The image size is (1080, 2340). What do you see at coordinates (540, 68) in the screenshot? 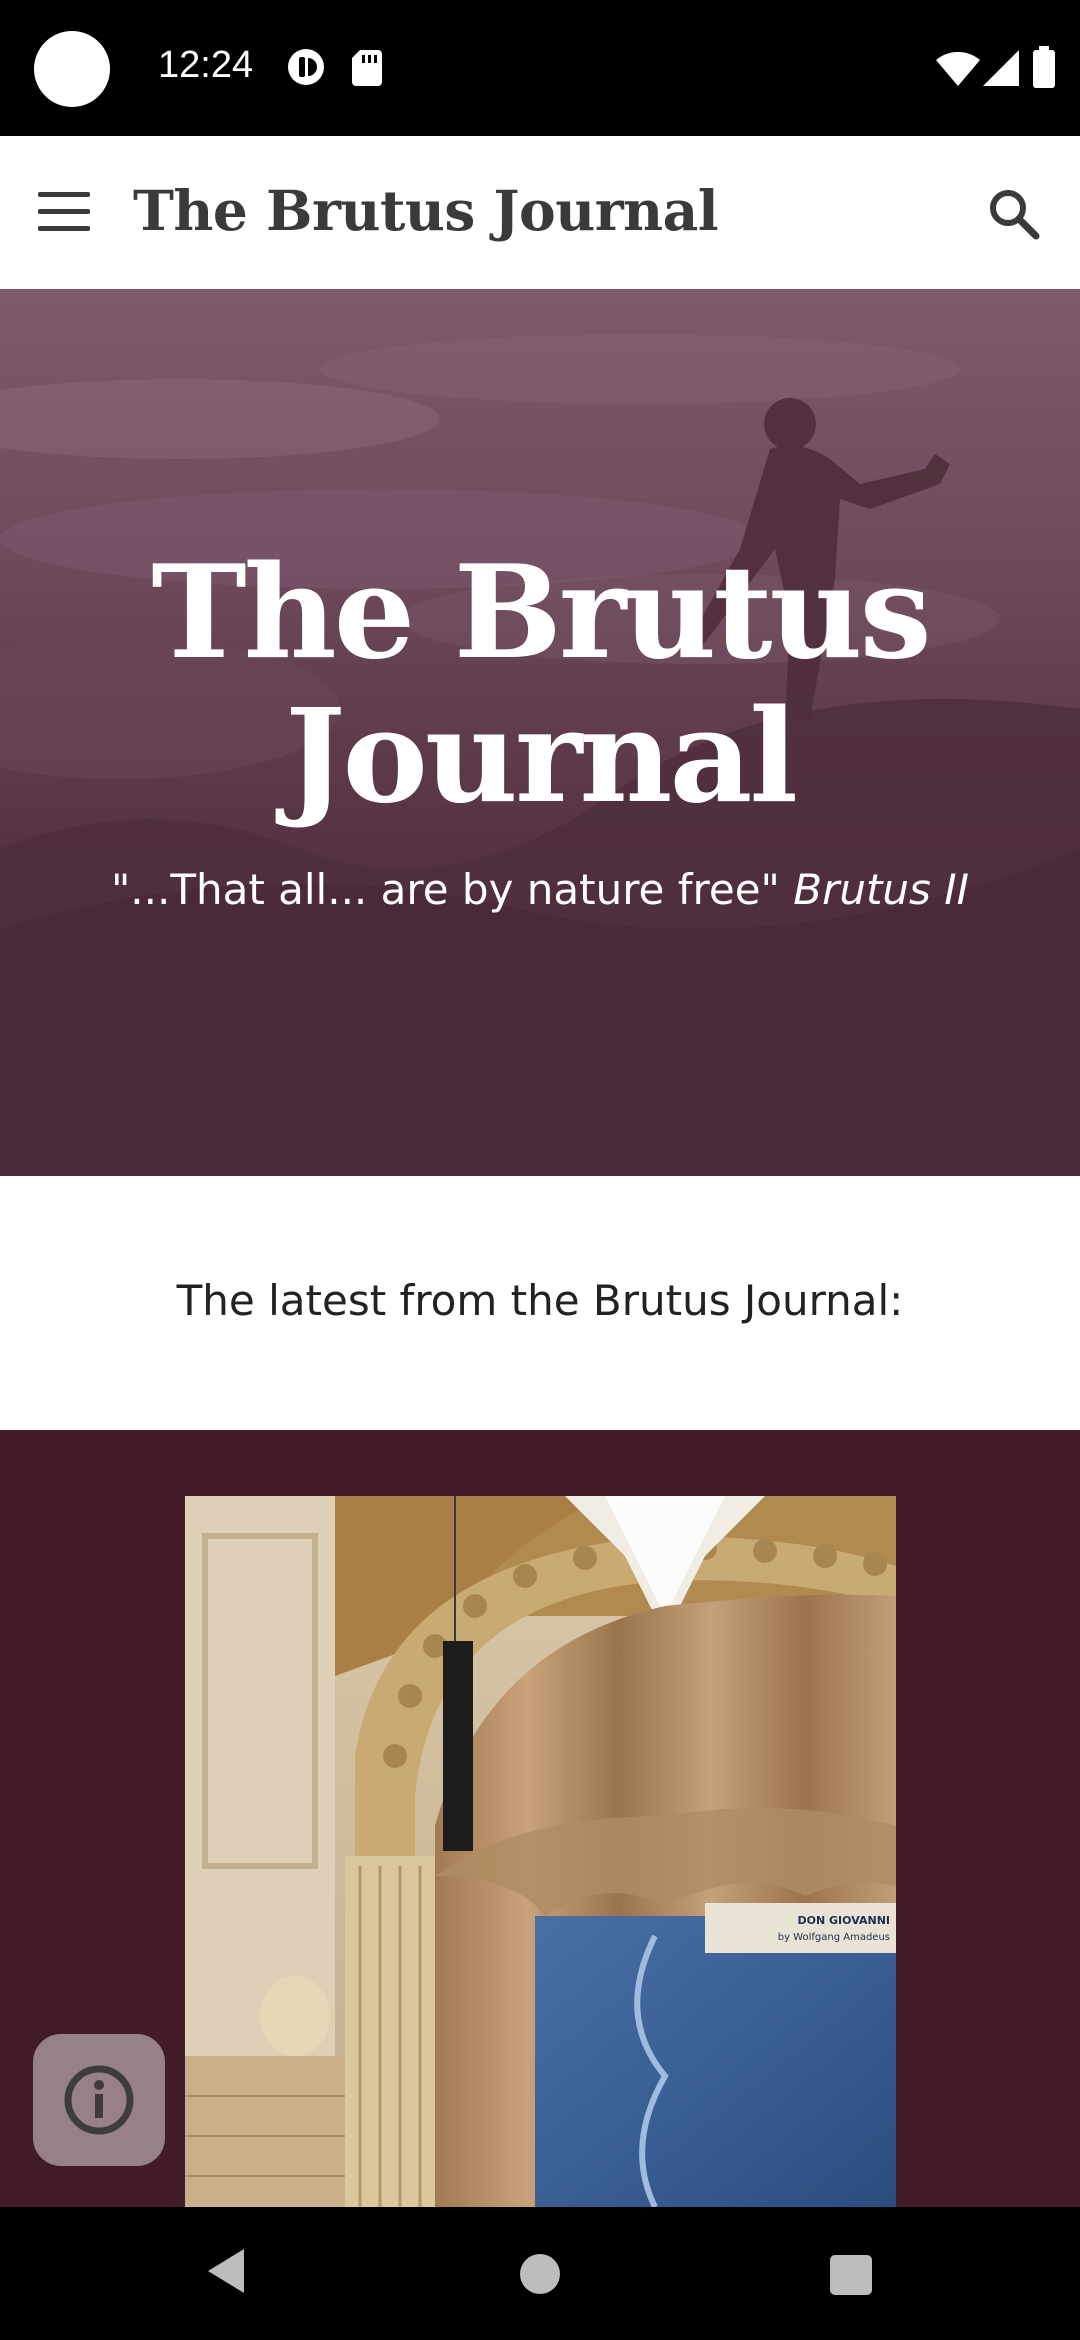
I see `status-bar: 12:24` at bounding box center [540, 68].